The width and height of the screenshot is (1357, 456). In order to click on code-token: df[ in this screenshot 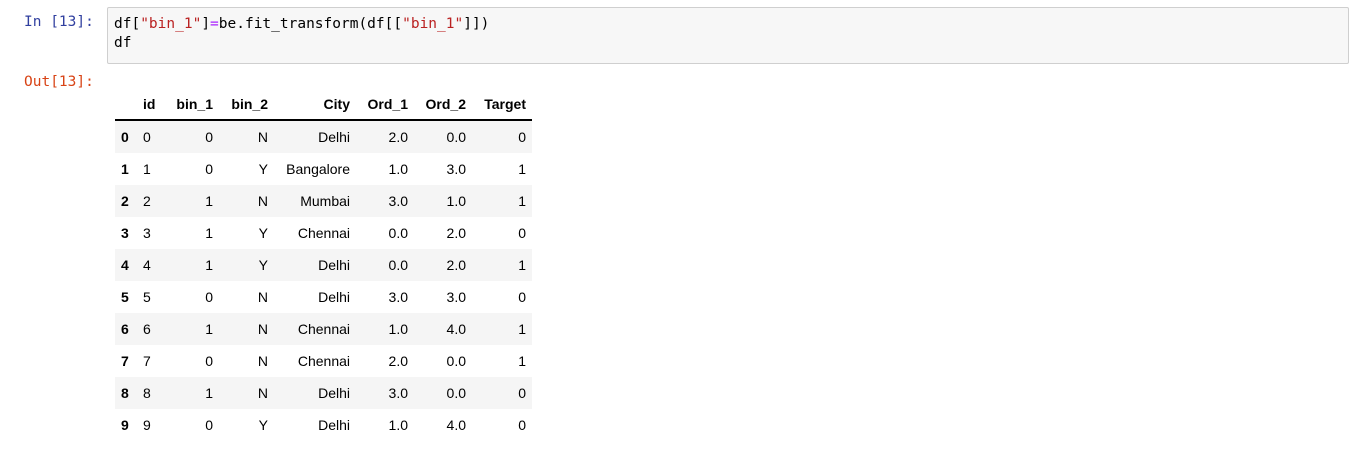, I will do `click(127, 24)`.